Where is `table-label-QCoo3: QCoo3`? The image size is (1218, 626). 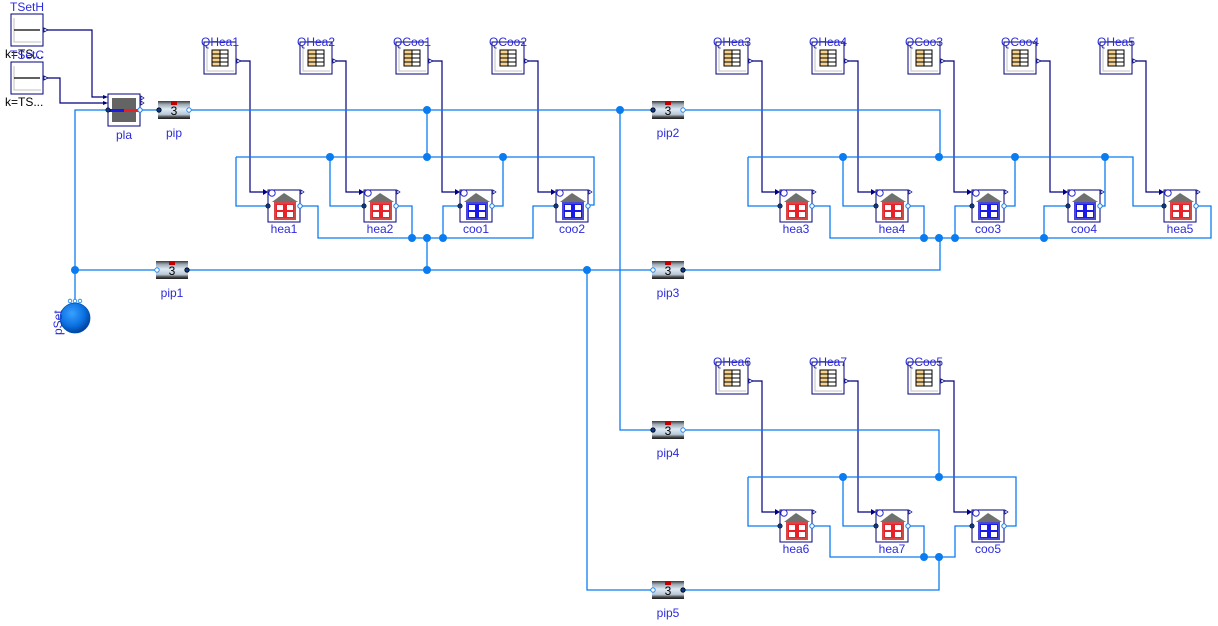 table-label-QCoo3: QCoo3 is located at coordinates (924, 42).